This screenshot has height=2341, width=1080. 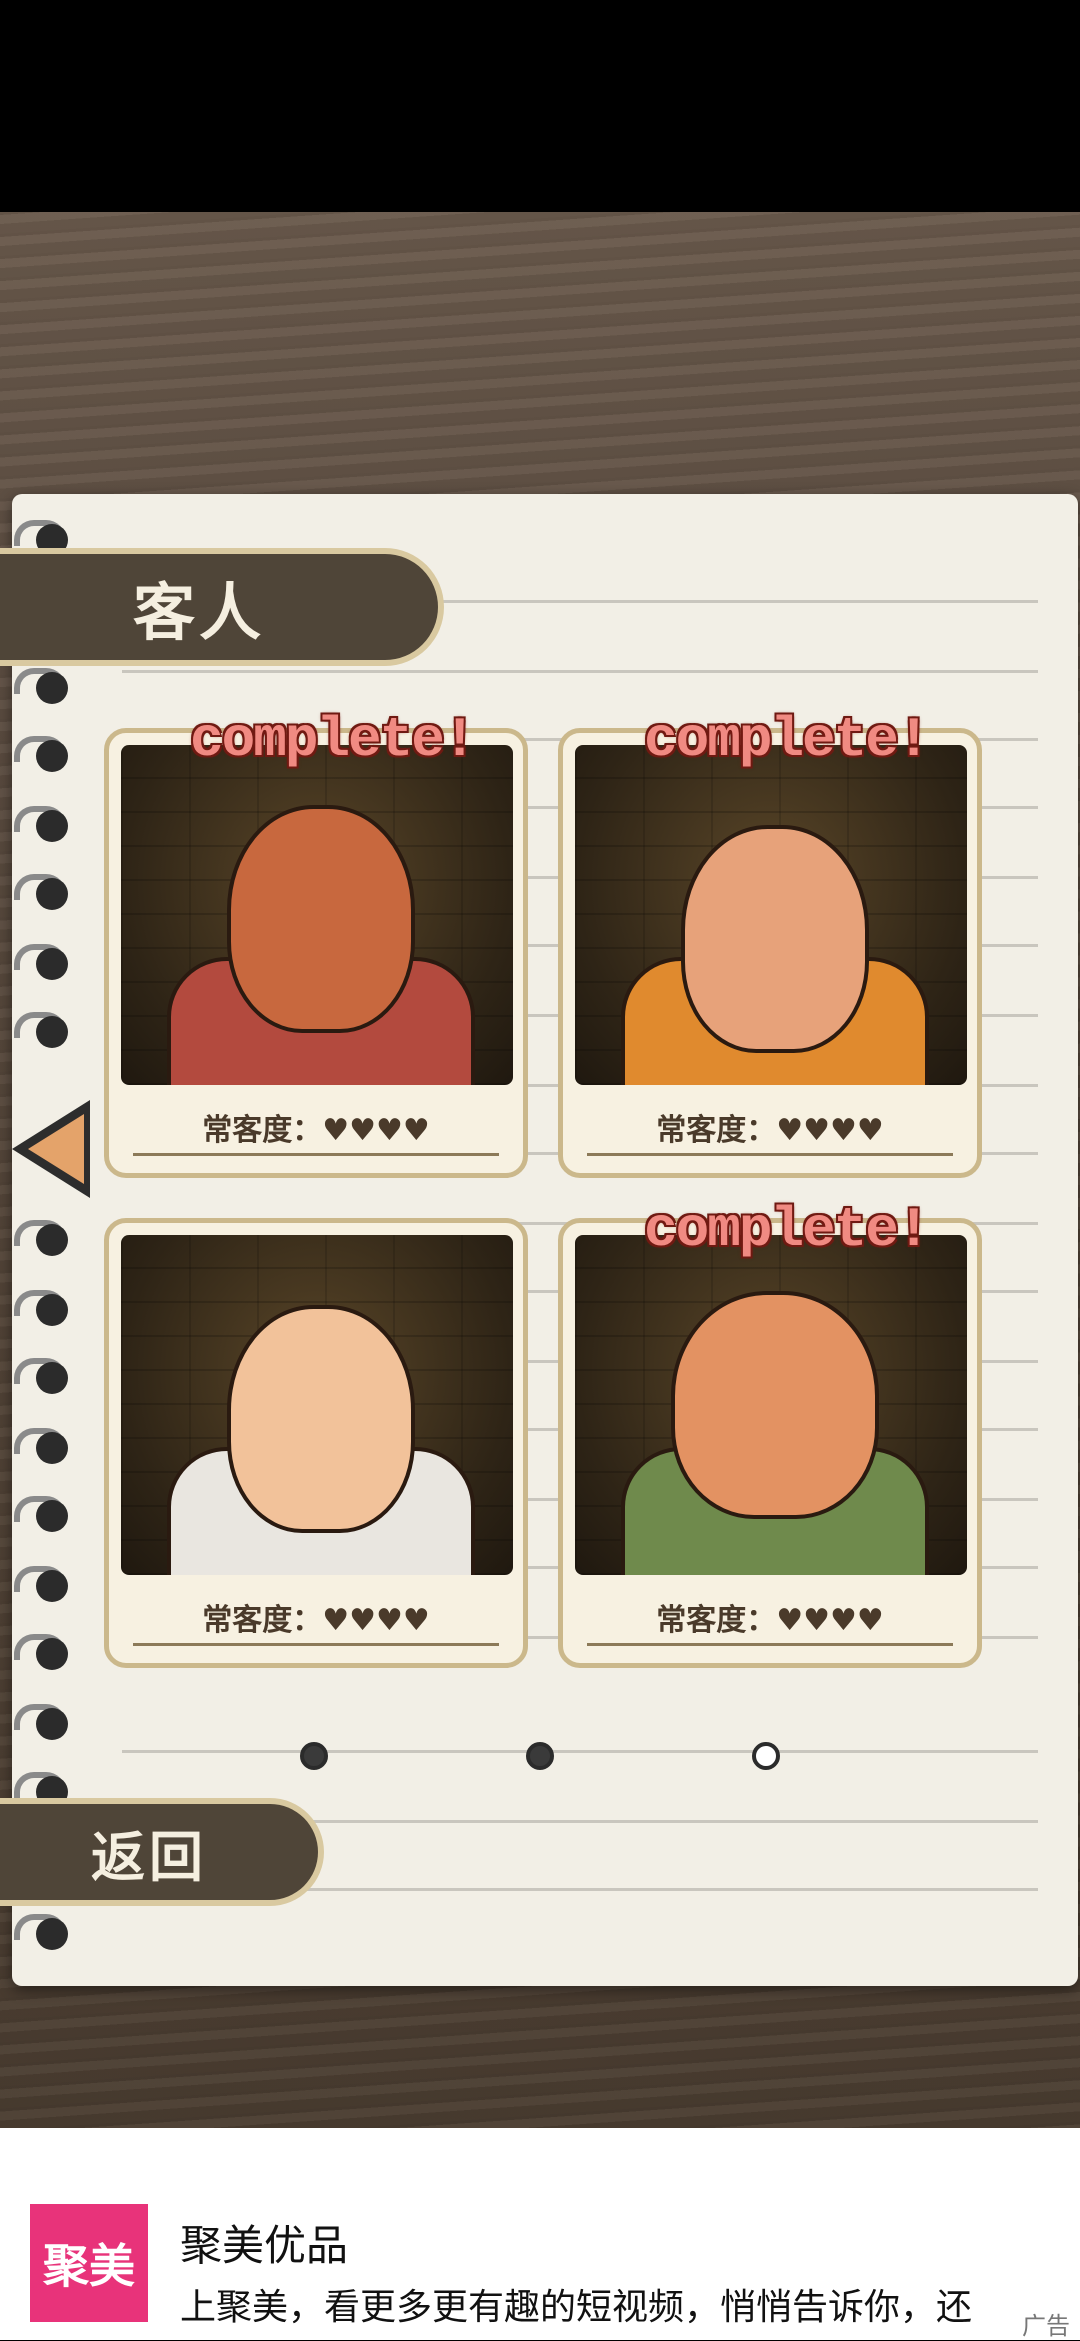 What do you see at coordinates (149, 1857) in the screenshot?
I see `back-button-label: 返回` at bounding box center [149, 1857].